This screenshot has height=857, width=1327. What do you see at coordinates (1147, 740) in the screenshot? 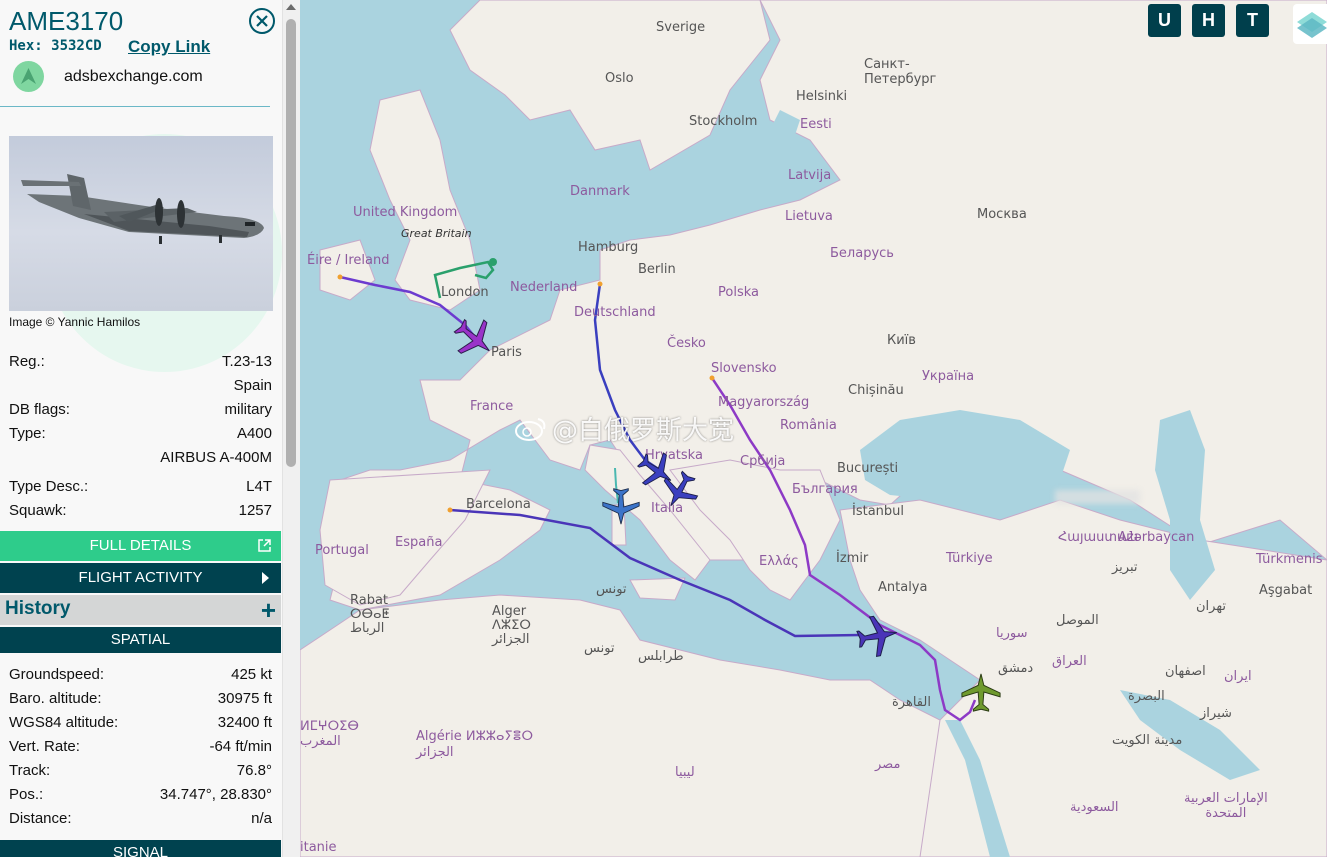
I see `map-label: مدينة الكويت` at bounding box center [1147, 740].